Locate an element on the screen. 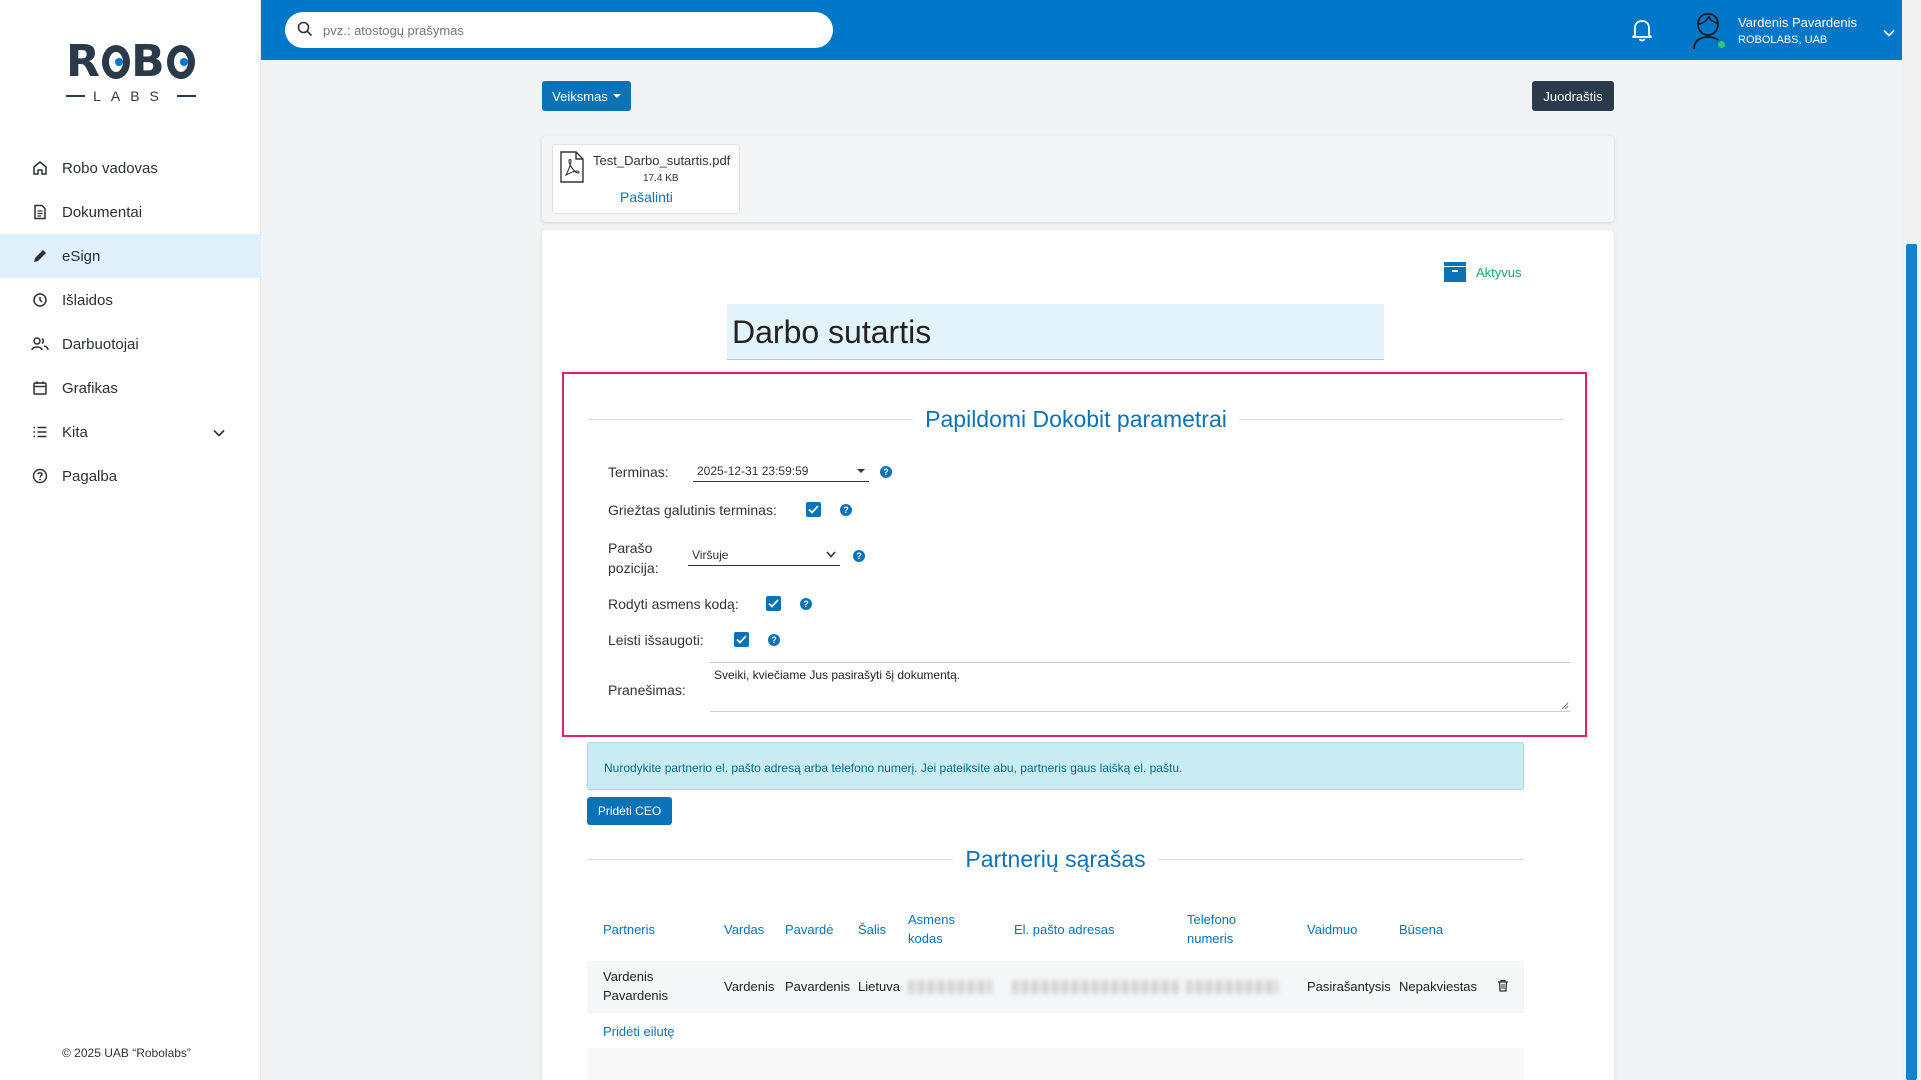 The height and width of the screenshot is (1080, 1921). dokobit-section-title: Papildomi Dokobit parametrai is located at coordinates (1076, 419).